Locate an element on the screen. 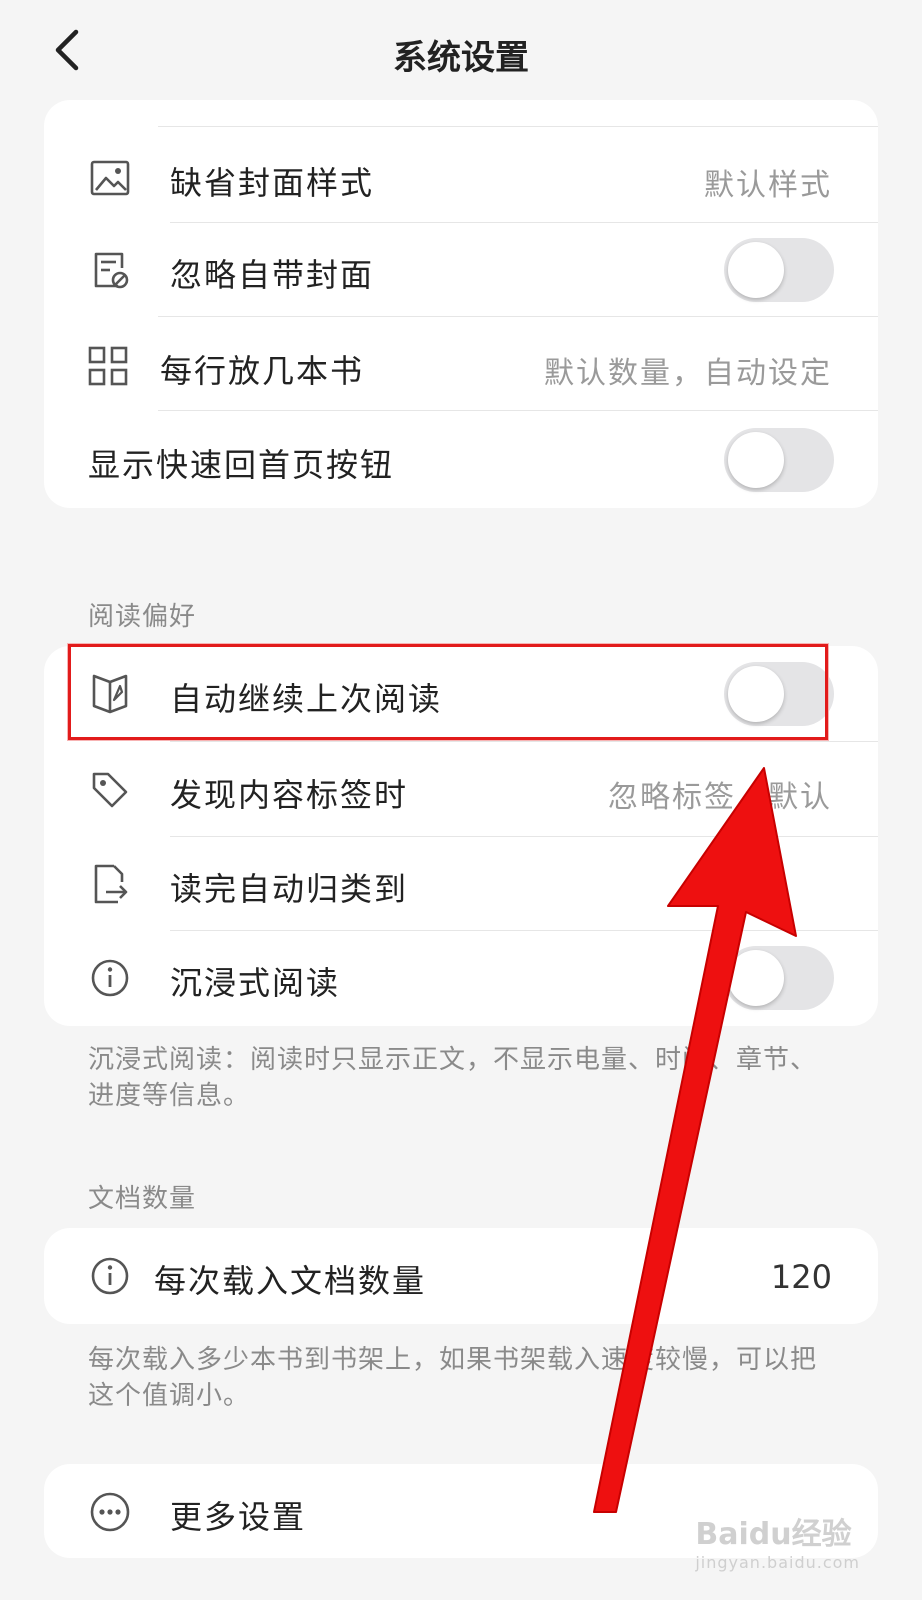 The image size is (922, 1600). books-per-row-row: 每行放几本书 默认数量，自动设定 is located at coordinates (461, 366).